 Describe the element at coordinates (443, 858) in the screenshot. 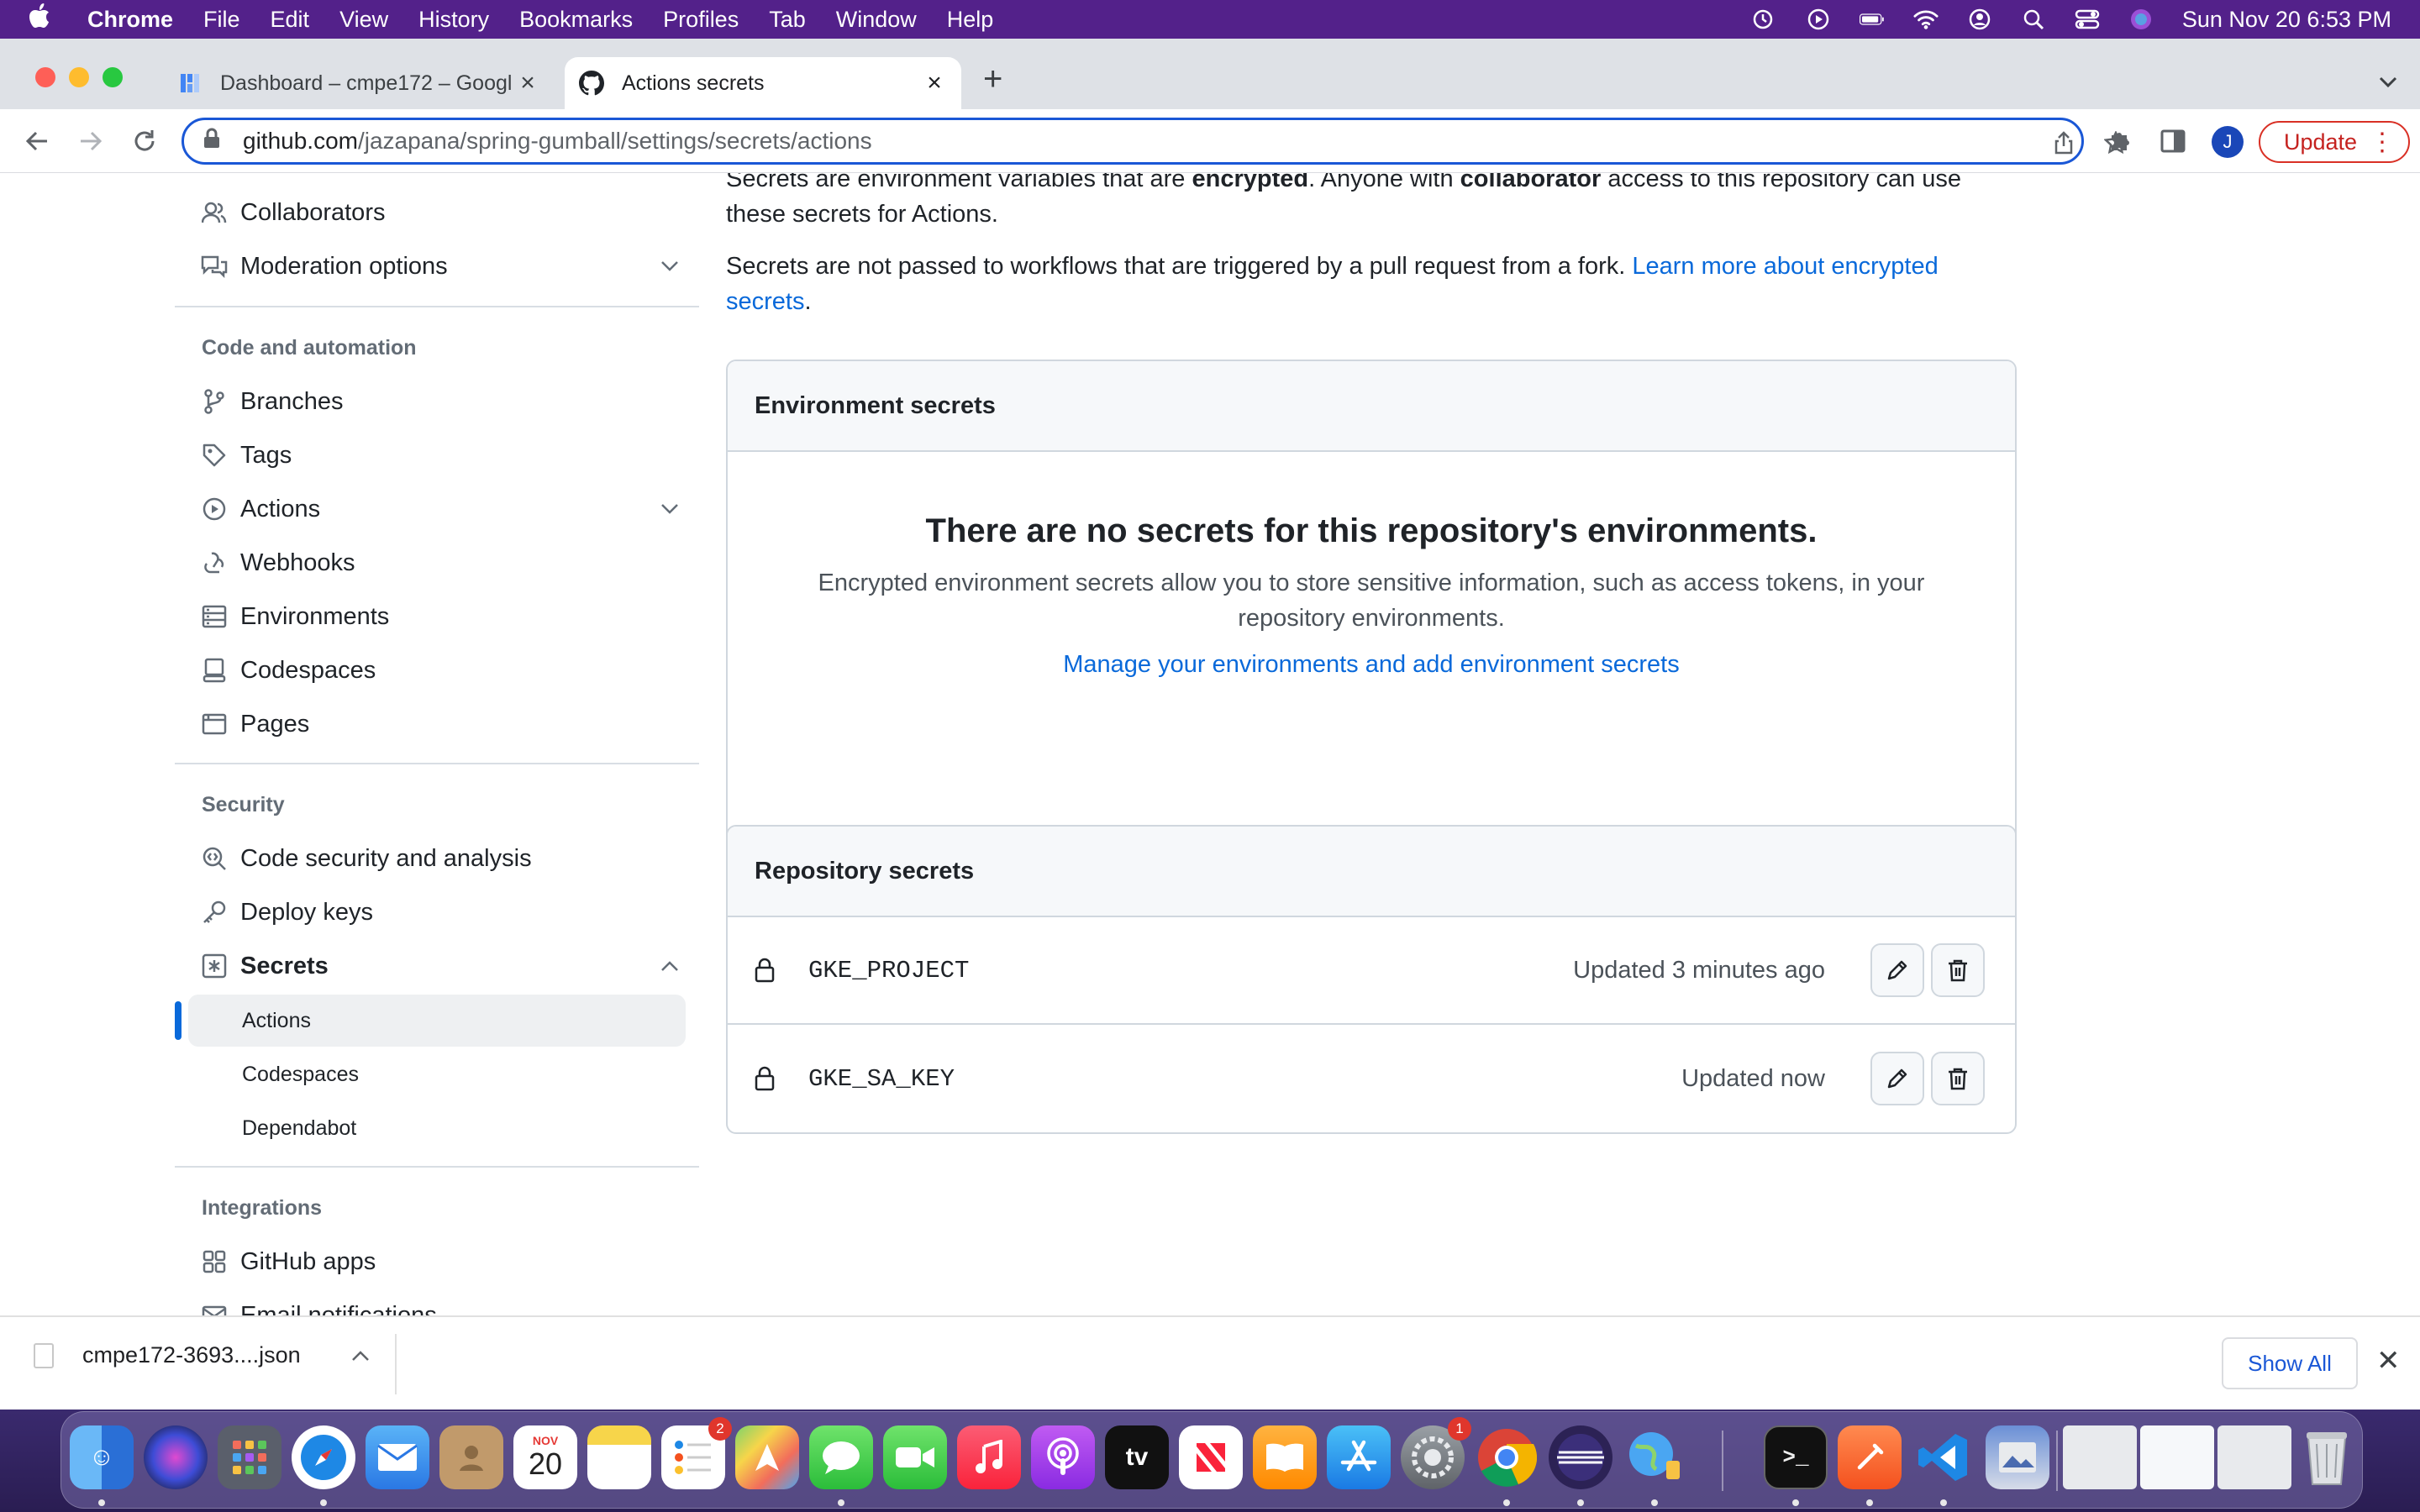

I see `sidebar-item-code-security: Code security and analysis` at that location.